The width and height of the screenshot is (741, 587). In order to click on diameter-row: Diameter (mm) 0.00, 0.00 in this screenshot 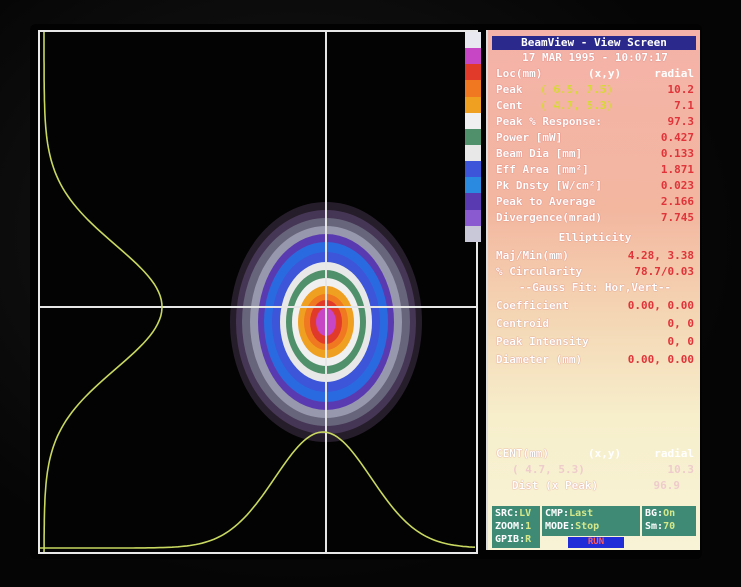, I will do `click(595, 360)`.